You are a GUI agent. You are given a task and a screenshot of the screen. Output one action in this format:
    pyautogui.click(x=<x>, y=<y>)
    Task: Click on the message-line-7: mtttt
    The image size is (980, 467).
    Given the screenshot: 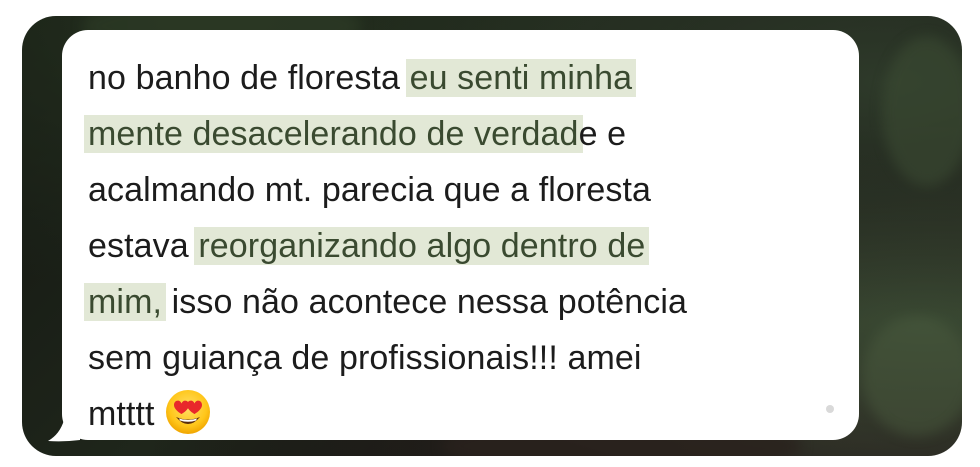 What is the action you would take?
    pyautogui.click(x=468, y=414)
    